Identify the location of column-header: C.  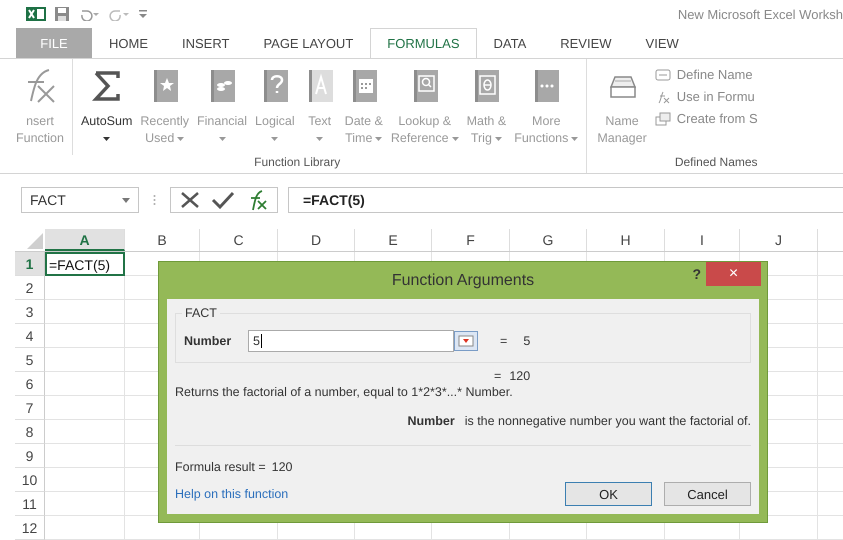
(239, 240).